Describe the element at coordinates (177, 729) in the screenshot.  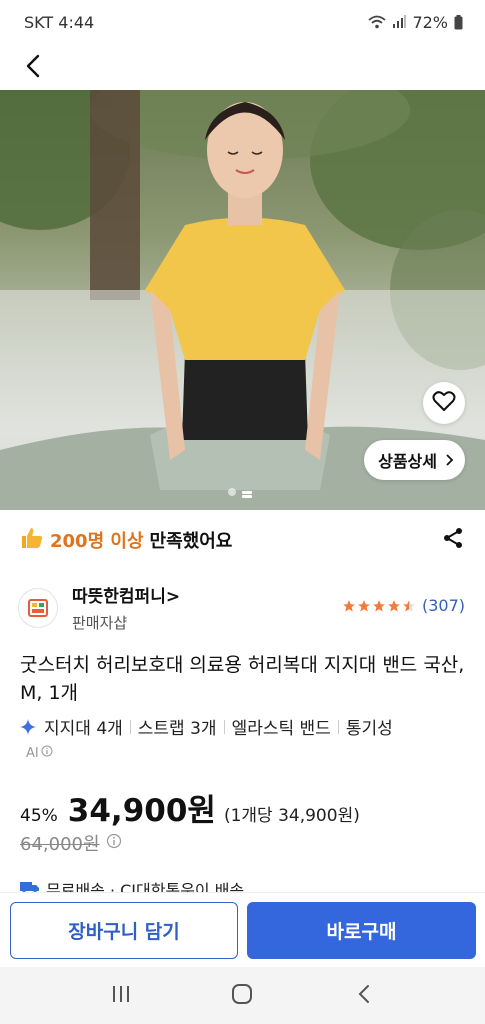
I see `tag-item: 스트랩 3개` at that location.